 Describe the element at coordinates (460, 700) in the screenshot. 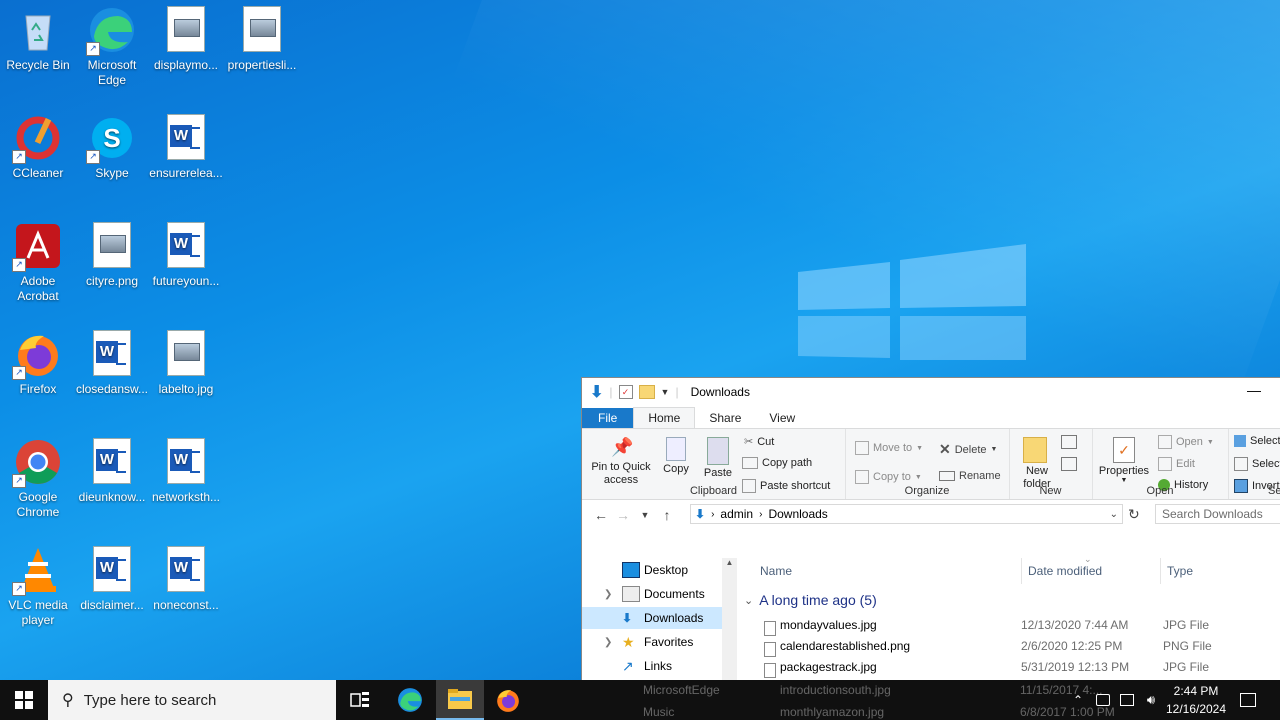

I see `taskbar-file-explorer` at that location.